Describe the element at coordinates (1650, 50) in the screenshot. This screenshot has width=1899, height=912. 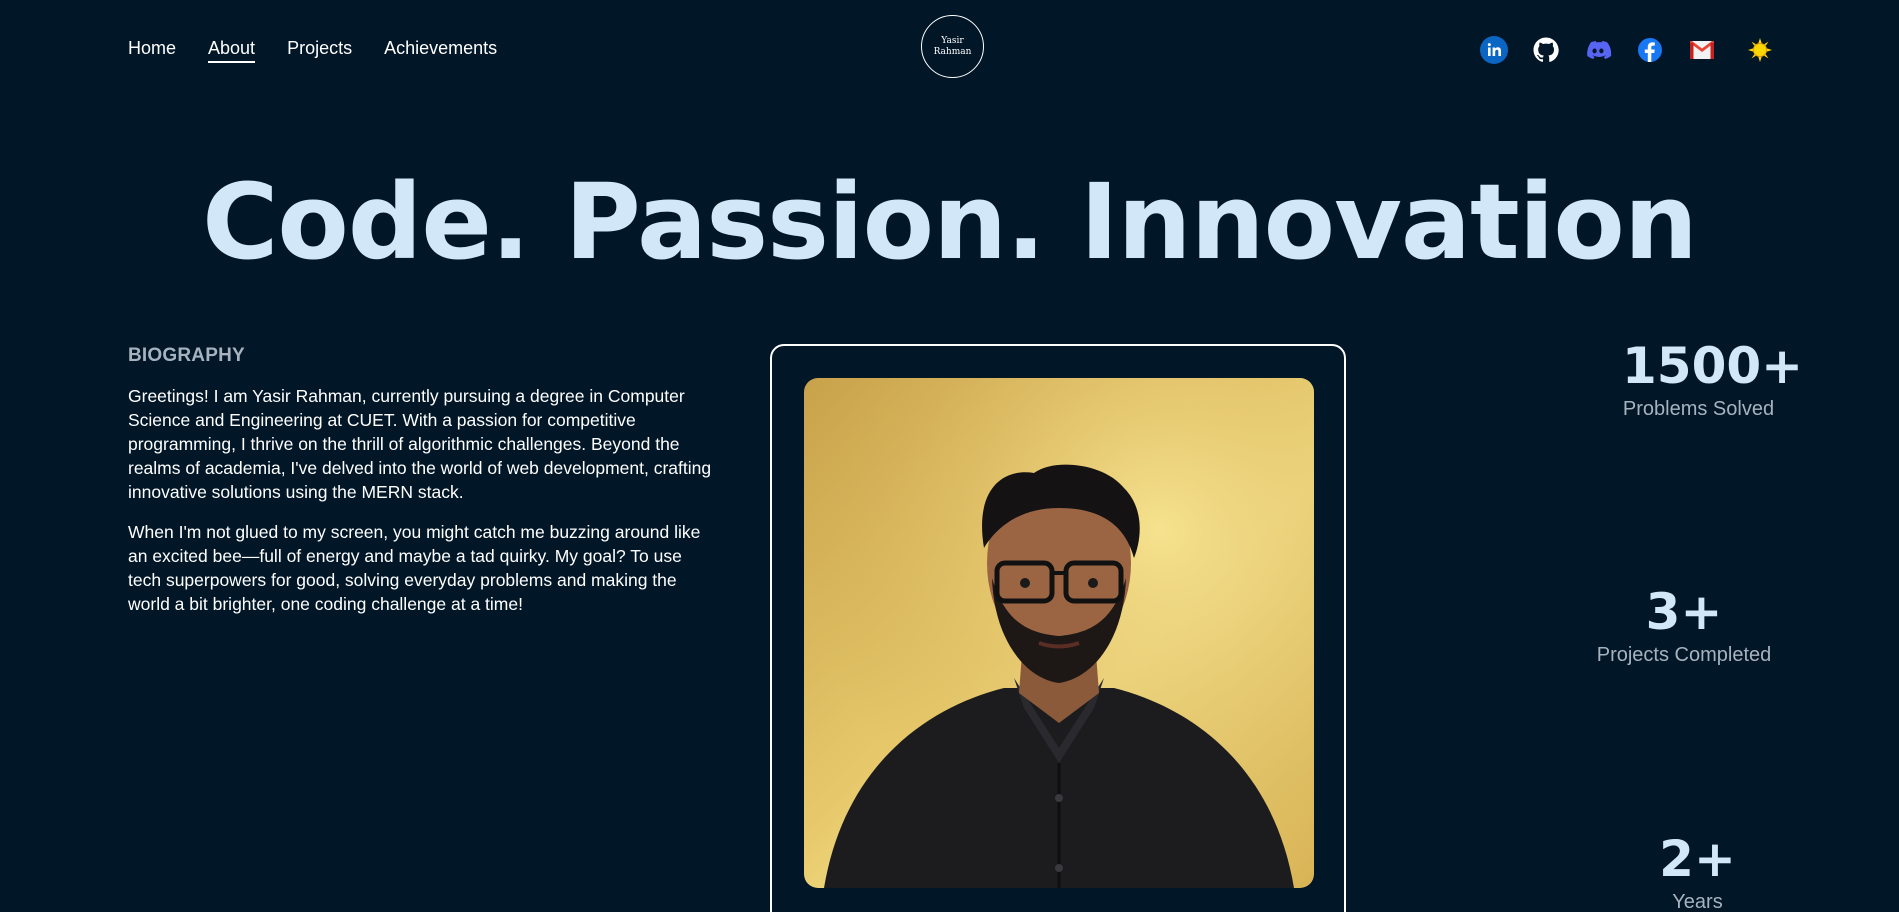
I see `facebook-icon` at that location.